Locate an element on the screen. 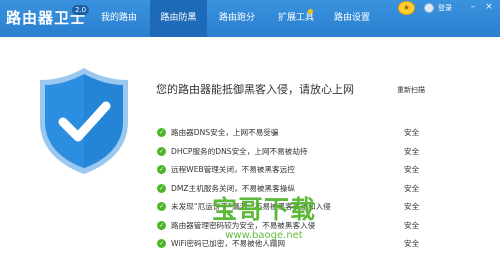  close-button: × is located at coordinates (489, 7).